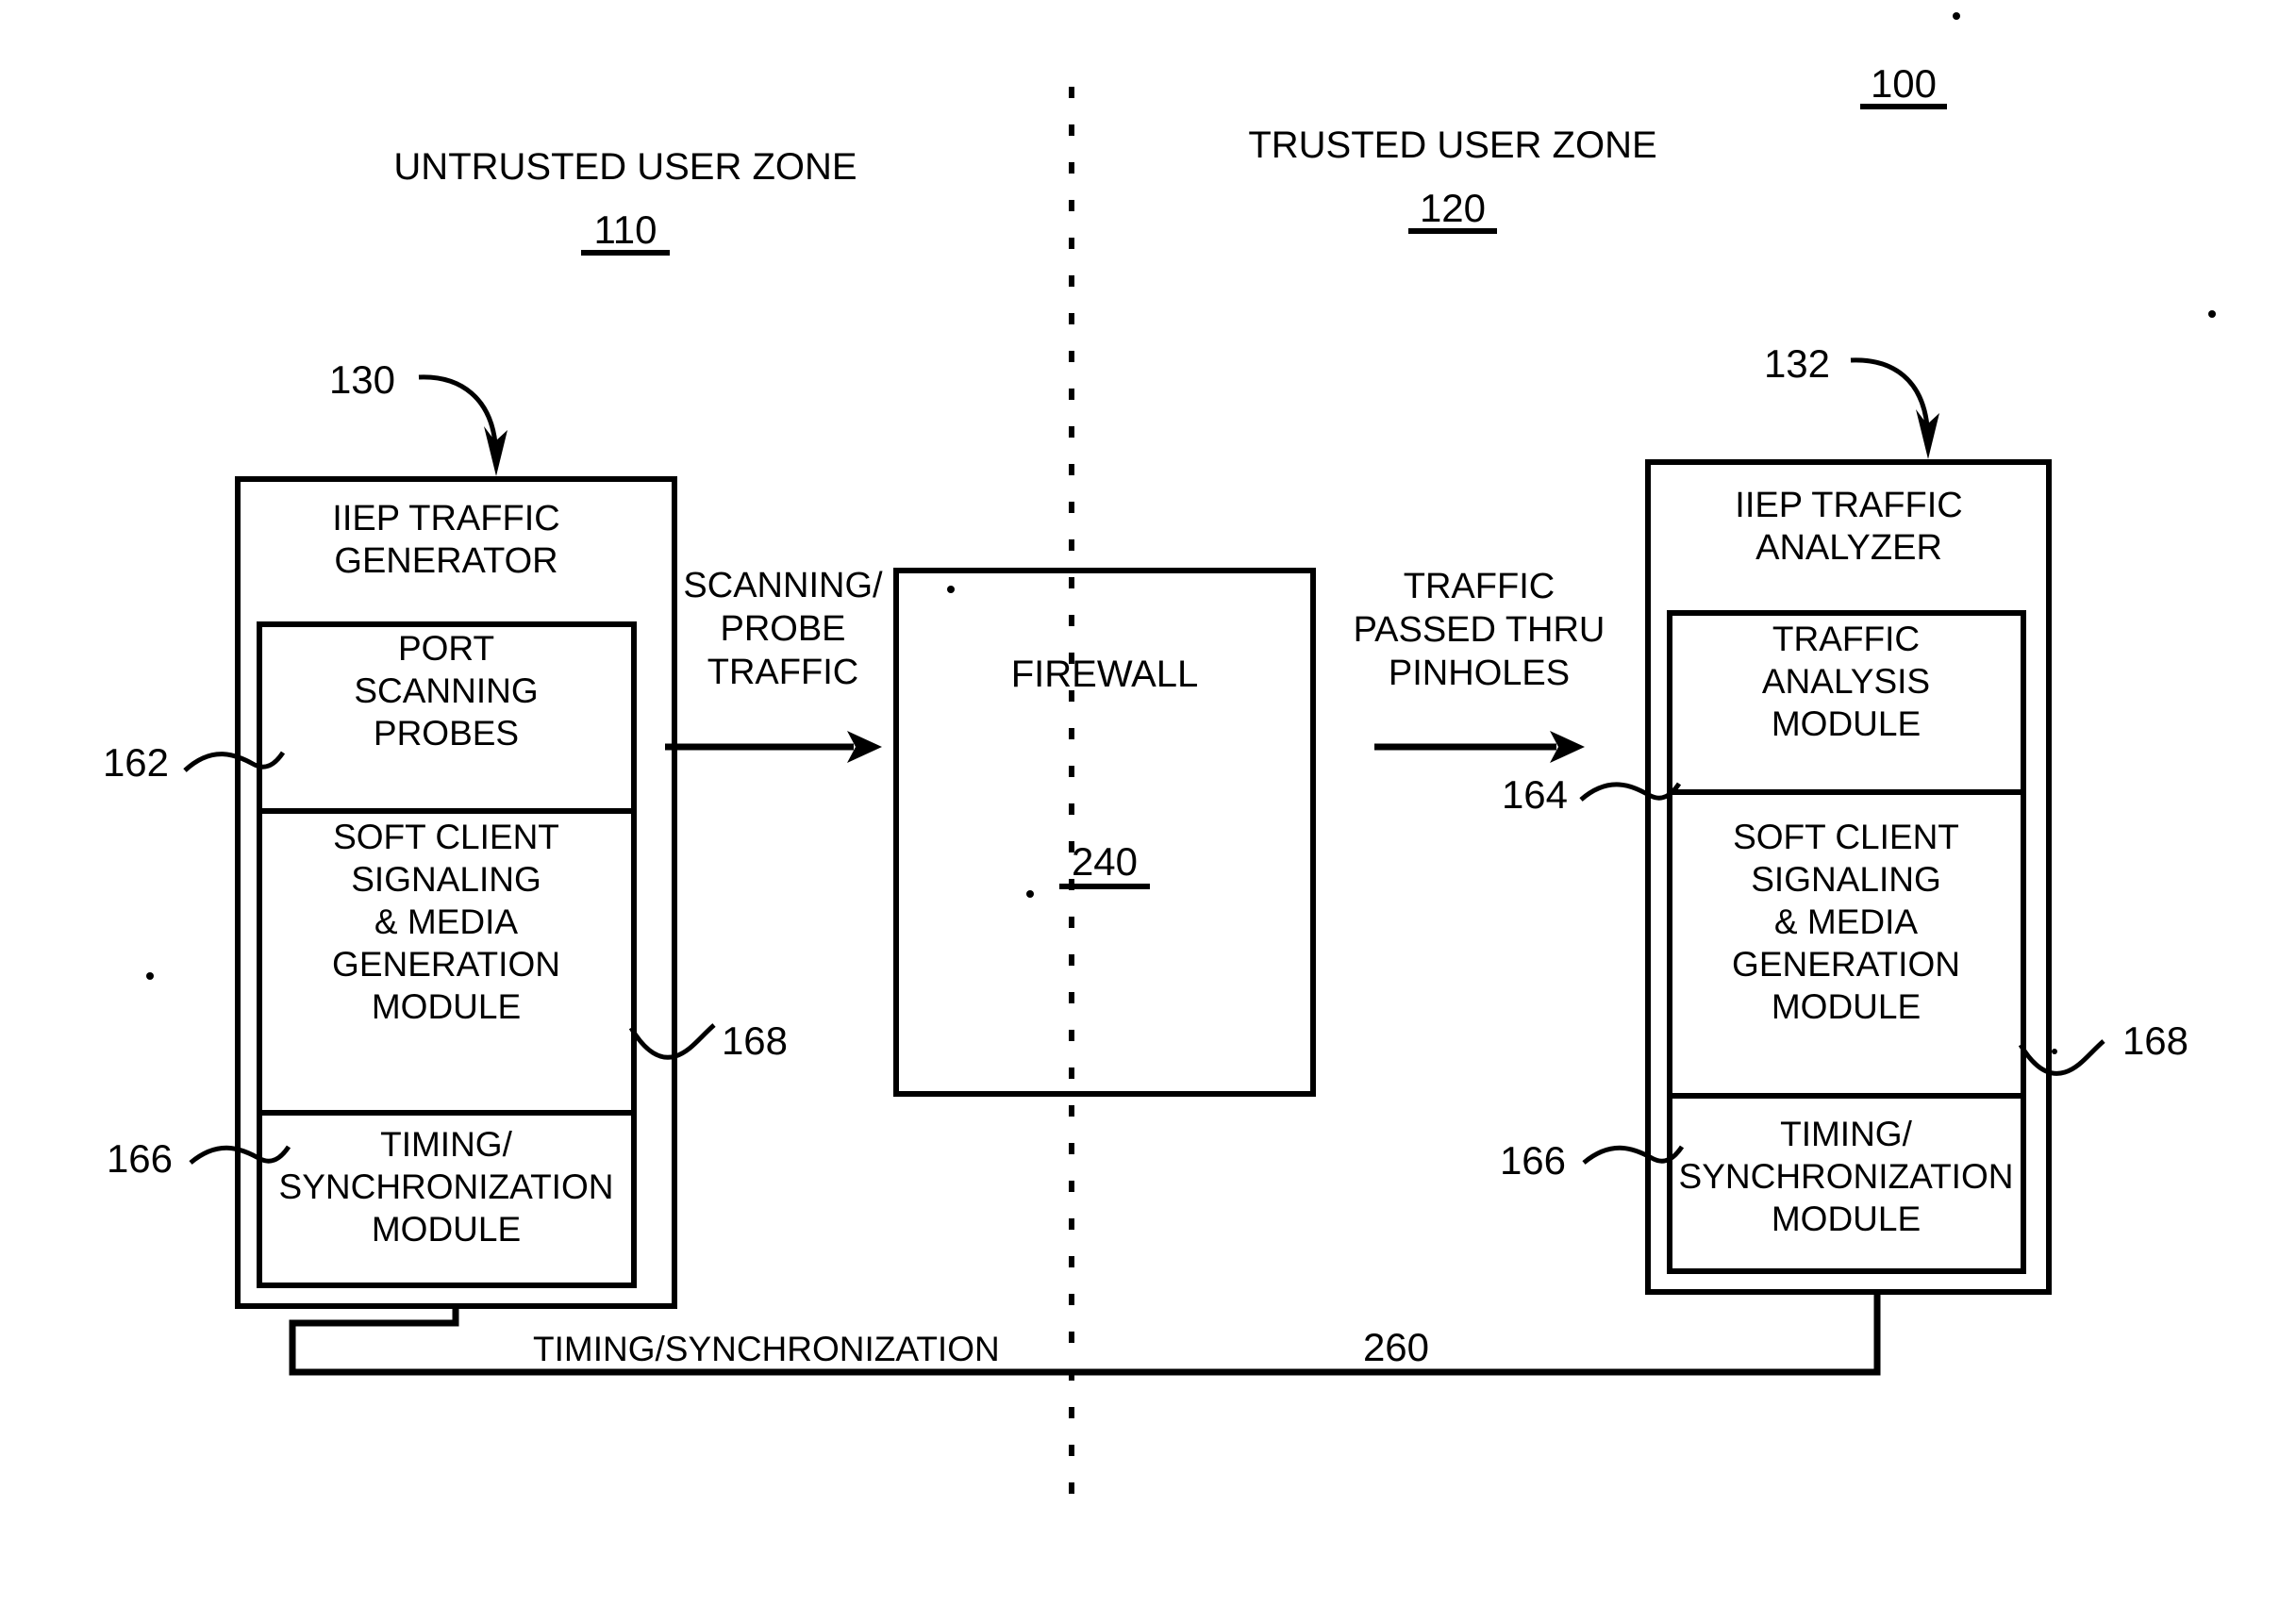  I want to click on left-section-1-line-3: PROBES, so click(446, 733).